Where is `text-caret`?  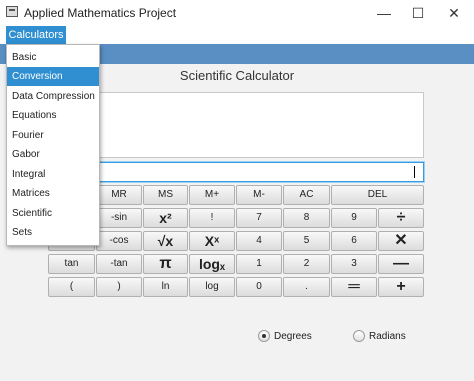 text-caret is located at coordinates (414, 172).